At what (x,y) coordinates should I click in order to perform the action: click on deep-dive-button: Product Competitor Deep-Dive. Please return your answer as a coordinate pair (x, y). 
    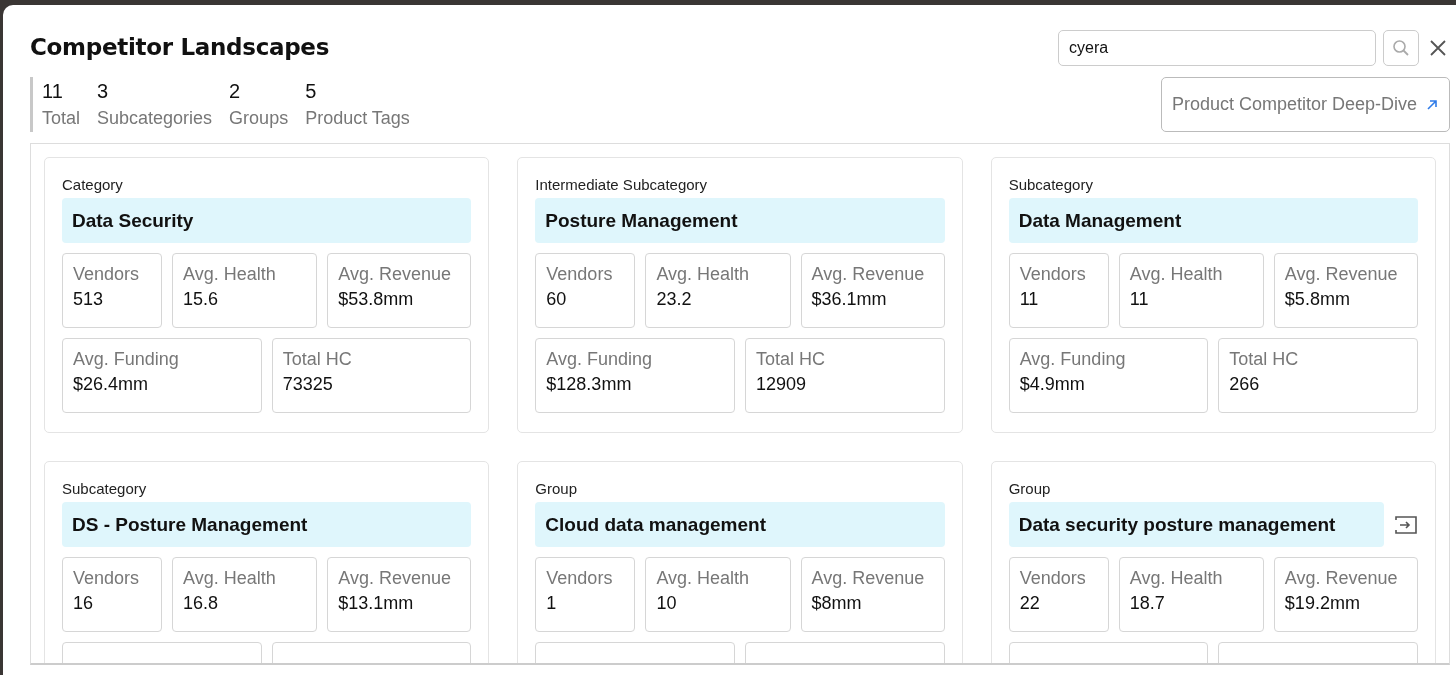
    Looking at the image, I should click on (1305, 104).